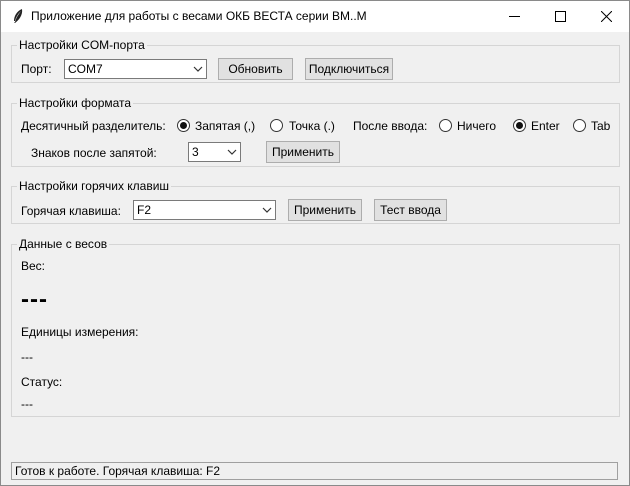 This screenshot has width=630, height=486. What do you see at coordinates (144, 210) in the screenshot?
I see `hotkey-select-value: F2` at bounding box center [144, 210].